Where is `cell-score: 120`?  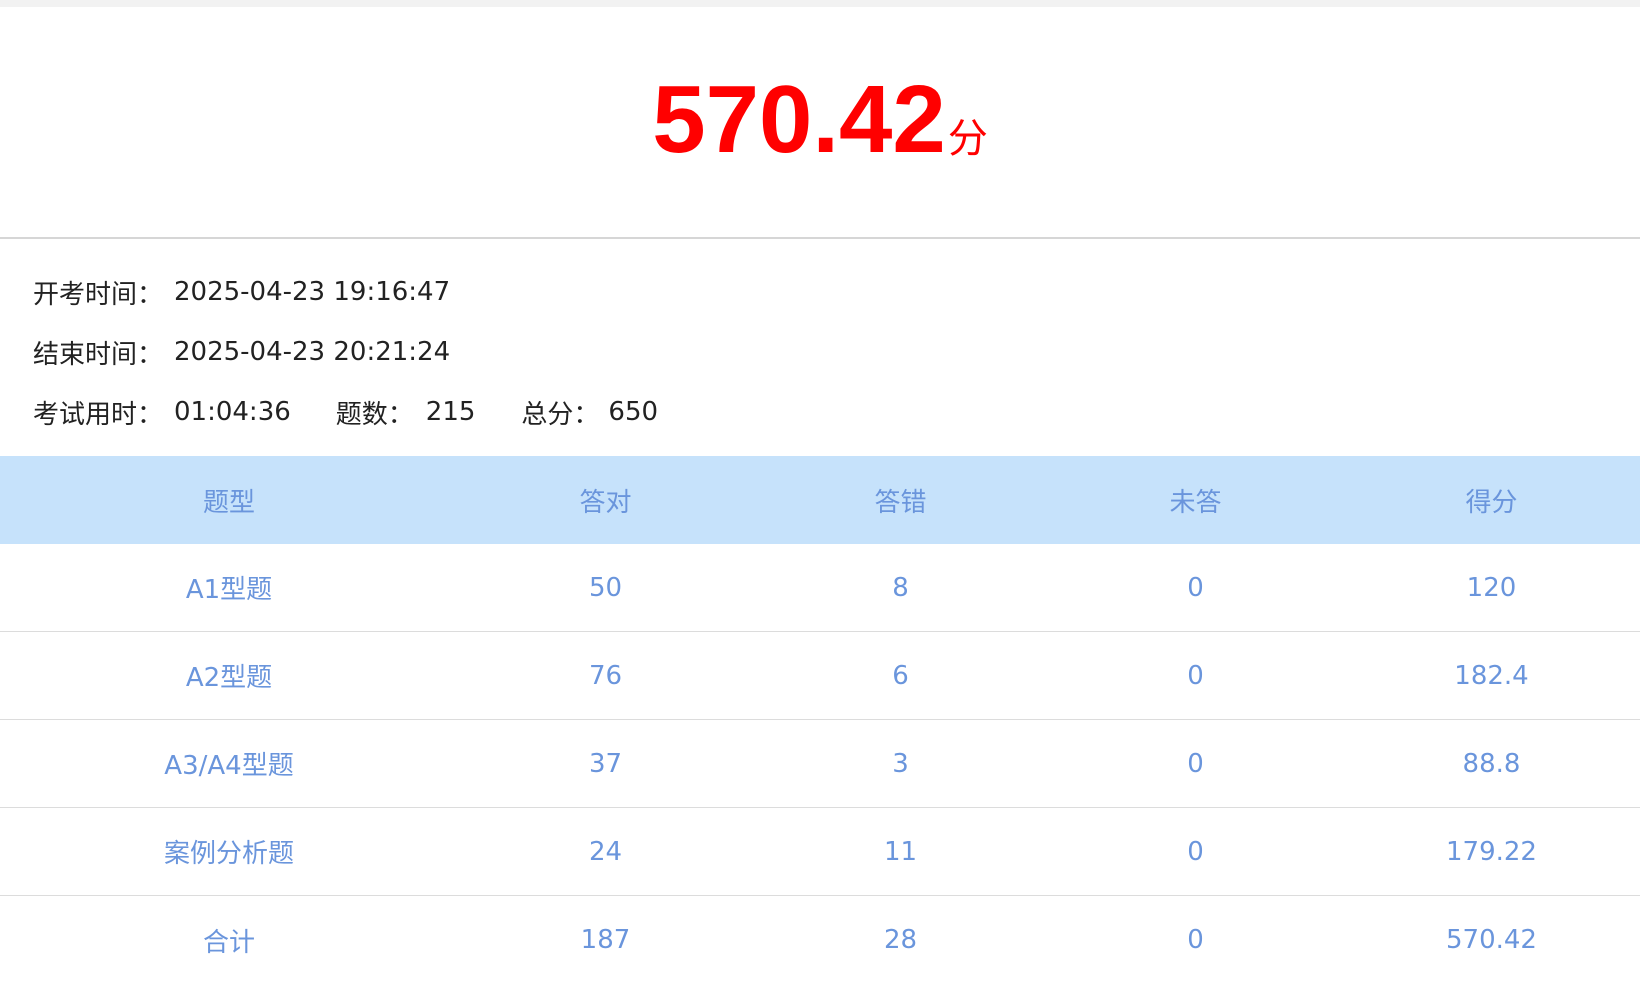
cell-score: 120 is located at coordinates (1491, 587).